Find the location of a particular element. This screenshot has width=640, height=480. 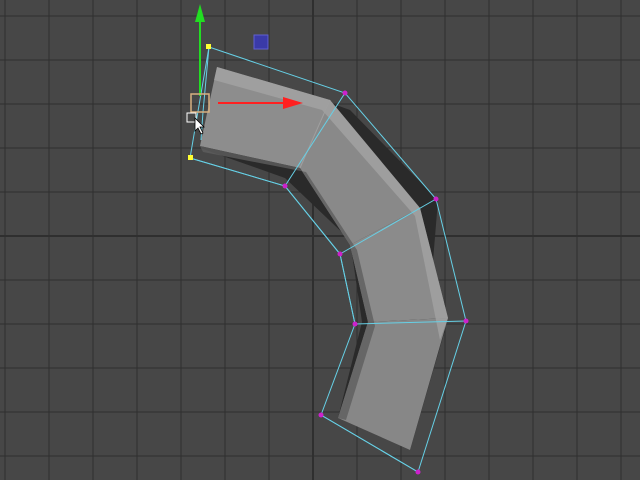

move-cursor-icon is located at coordinates (195, 123).